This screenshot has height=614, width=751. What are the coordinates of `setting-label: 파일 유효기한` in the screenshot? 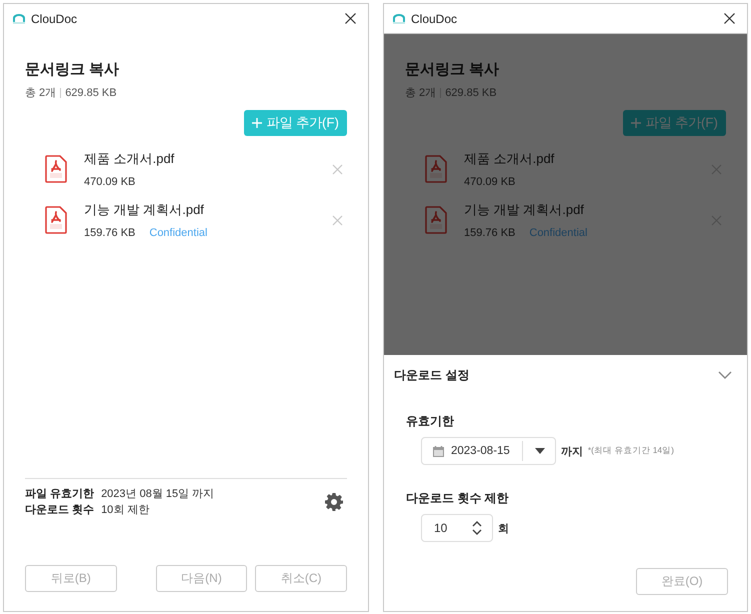 It's located at (59, 494).